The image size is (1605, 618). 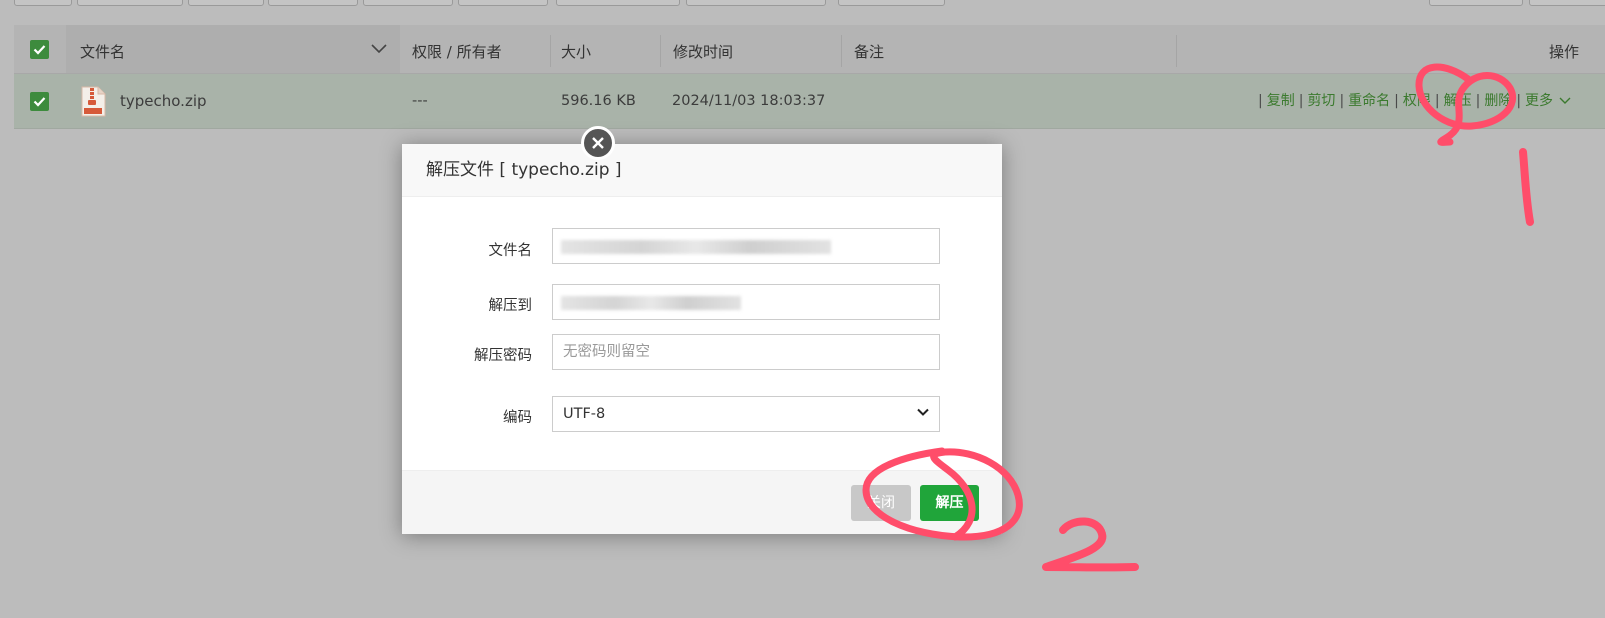 I want to click on header-name-label: 文件名, so click(x=103, y=52).